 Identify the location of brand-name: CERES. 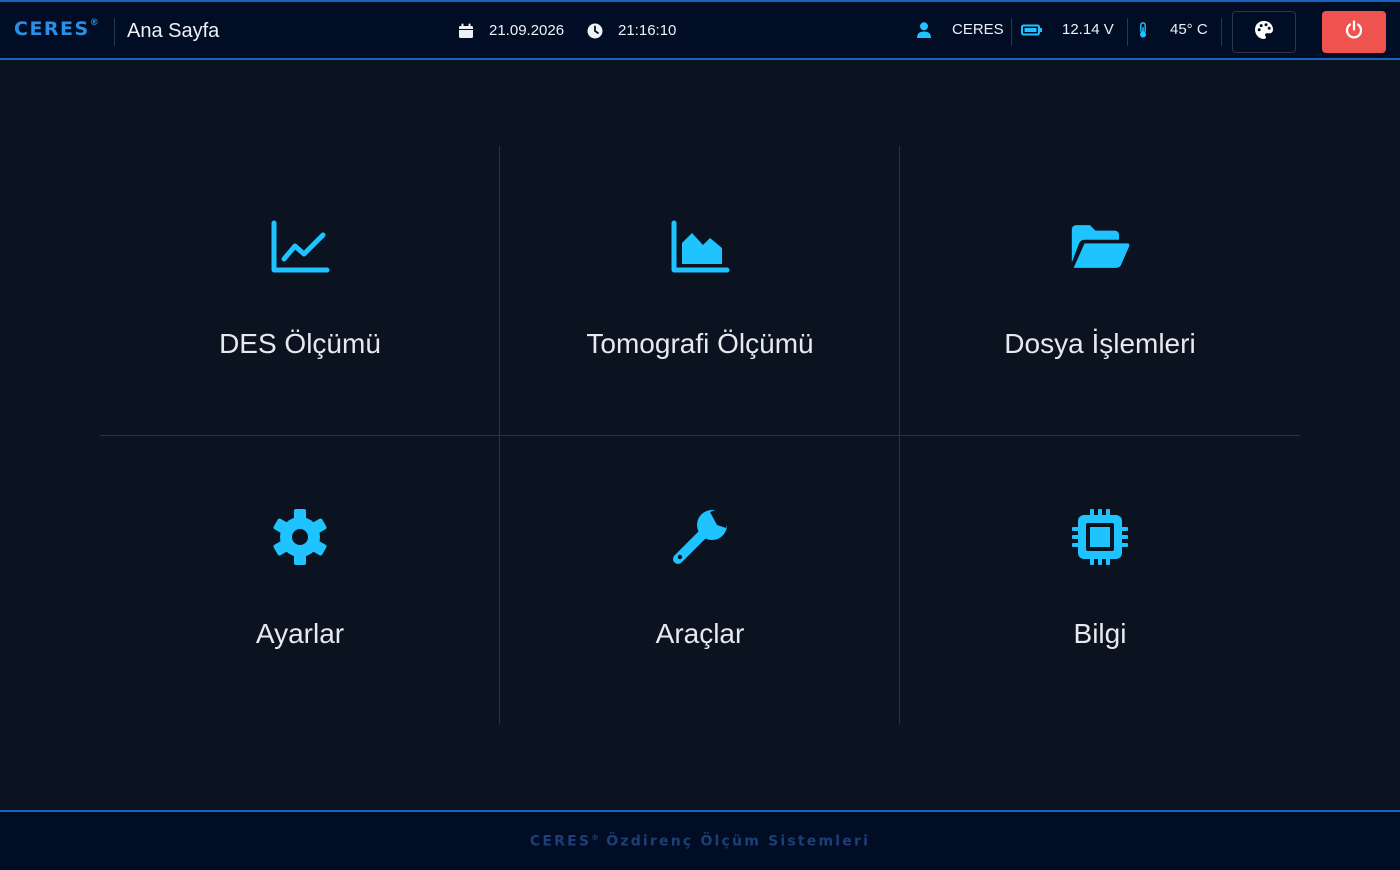
(52, 29).